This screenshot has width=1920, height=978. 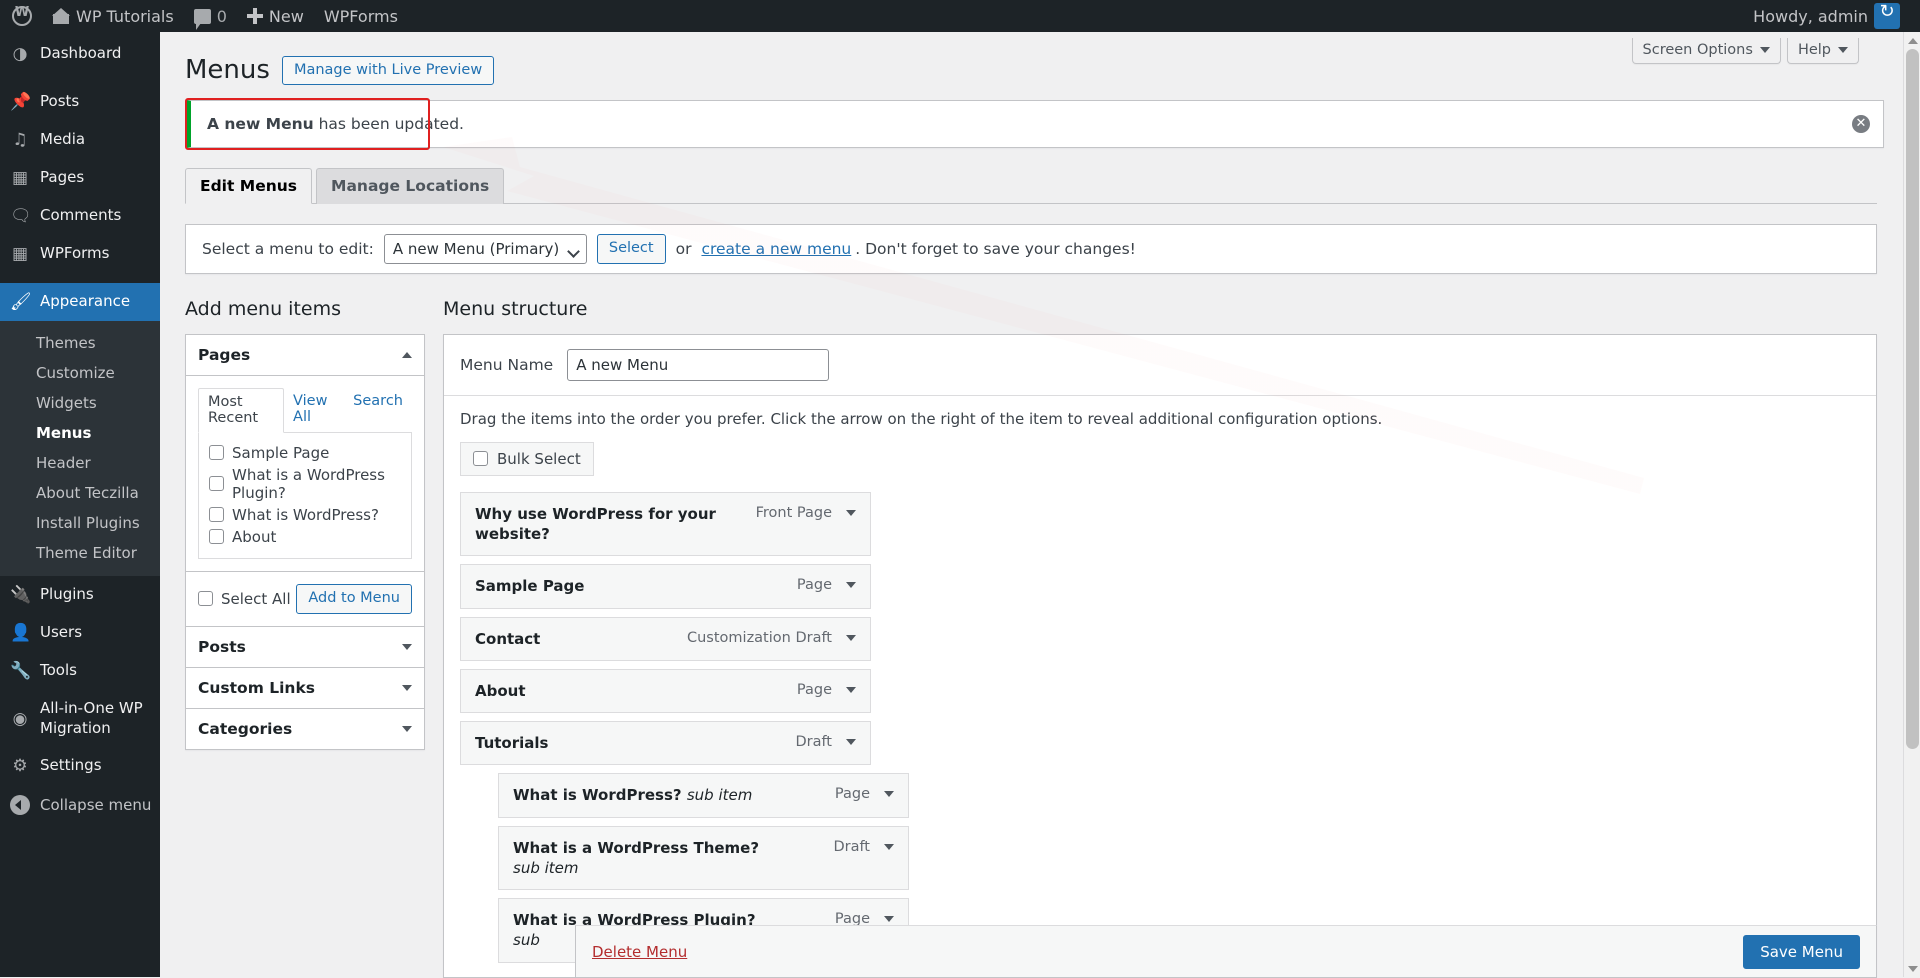 I want to click on sidebar-item-appearance: 🖌 Appearance, so click(x=84, y=302).